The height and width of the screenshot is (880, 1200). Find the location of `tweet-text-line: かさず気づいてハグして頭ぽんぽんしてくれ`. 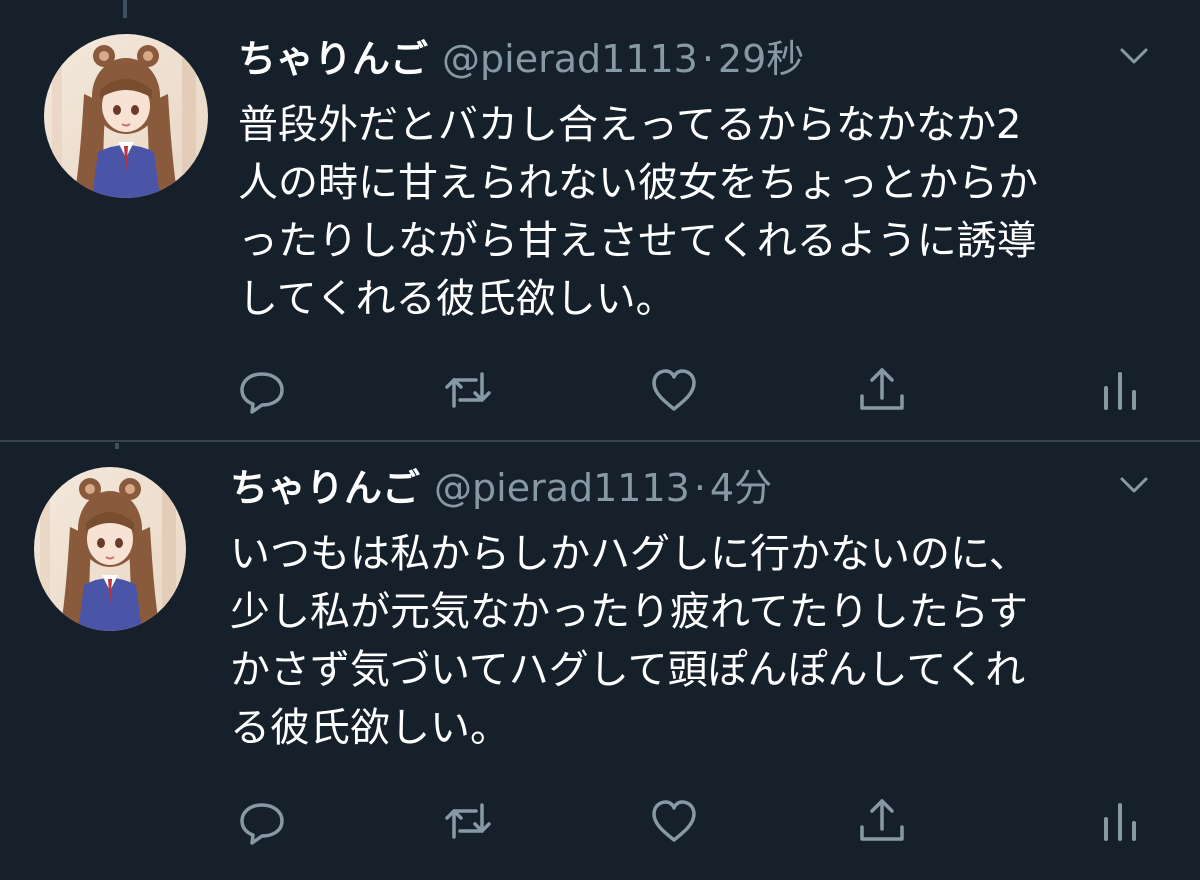

tweet-text-line: かさず気づいてハグして頭ぽんぽんしてくれ is located at coordinates (628, 670).